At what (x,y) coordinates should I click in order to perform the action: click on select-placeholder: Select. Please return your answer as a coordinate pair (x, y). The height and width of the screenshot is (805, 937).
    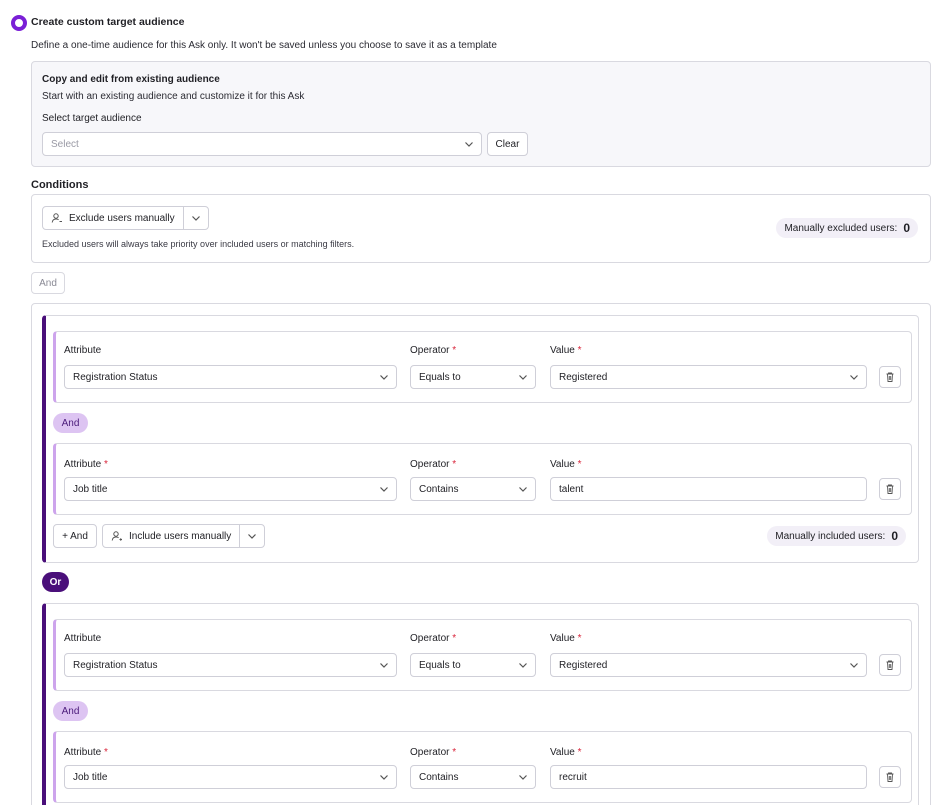
    Looking at the image, I should click on (65, 144).